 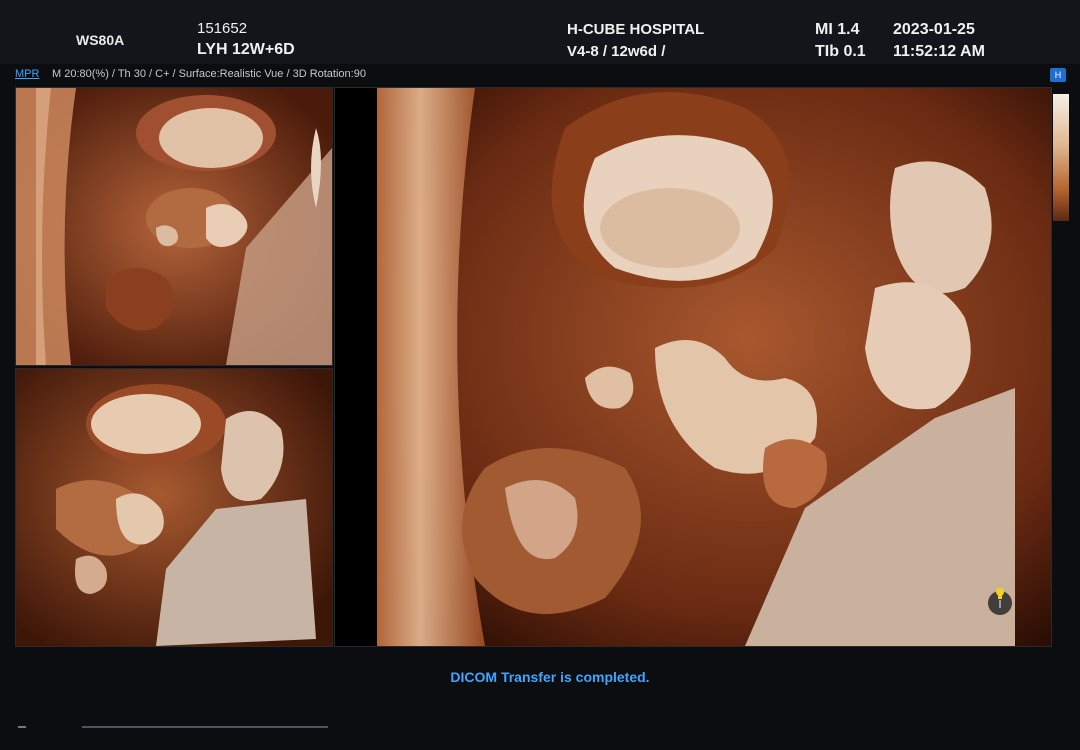 I want to click on color-scale-bar, so click(x=1061, y=157).